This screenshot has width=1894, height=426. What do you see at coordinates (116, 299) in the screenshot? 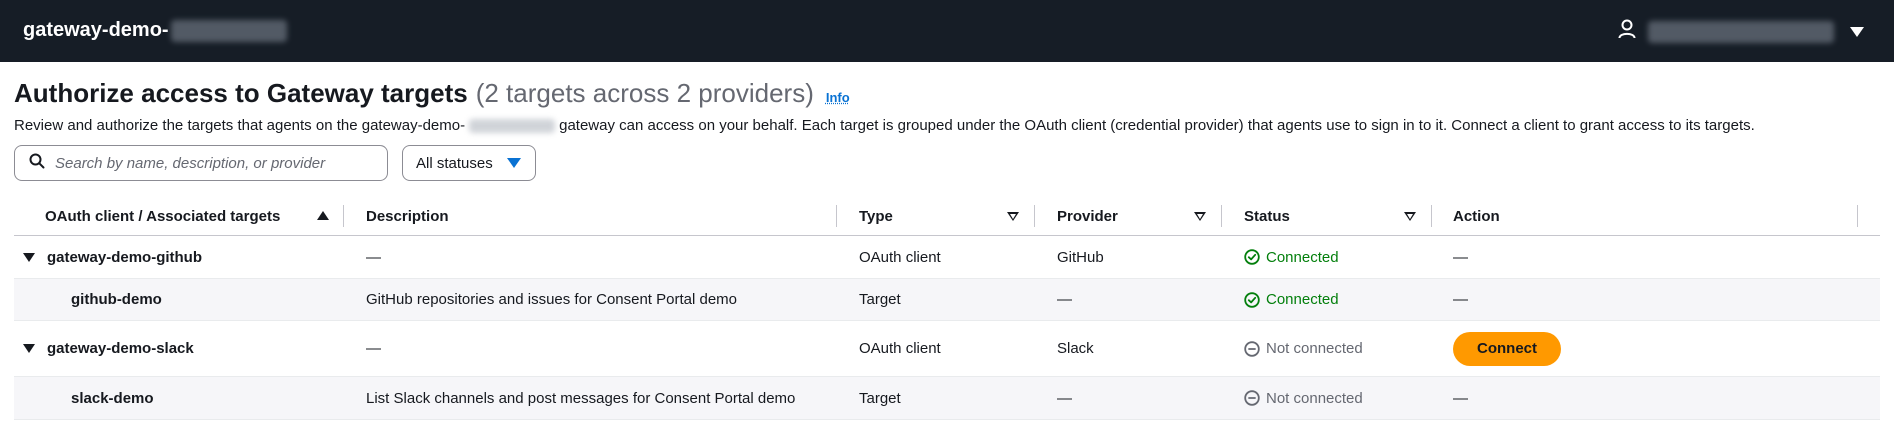
I see `row-name: github-demo` at bounding box center [116, 299].